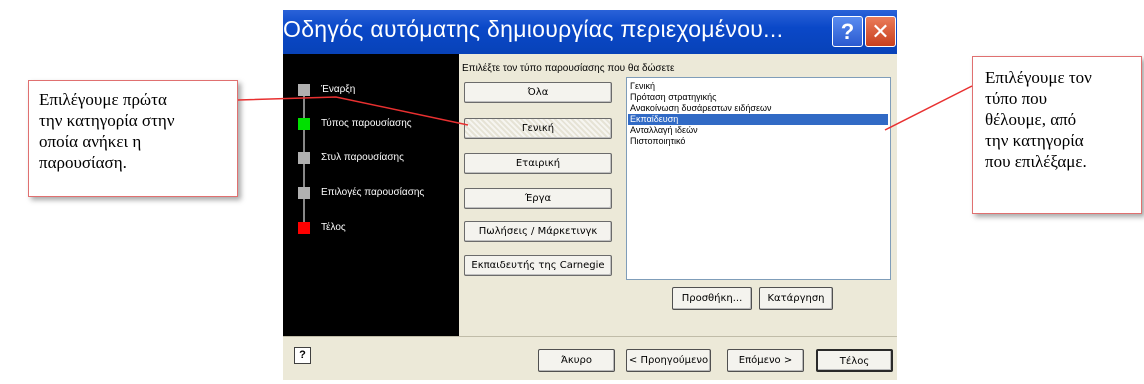 This screenshot has height=384, width=1144. What do you see at coordinates (758, 141) in the screenshot?
I see `list-item: Πιστοποιητικό` at bounding box center [758, 141].